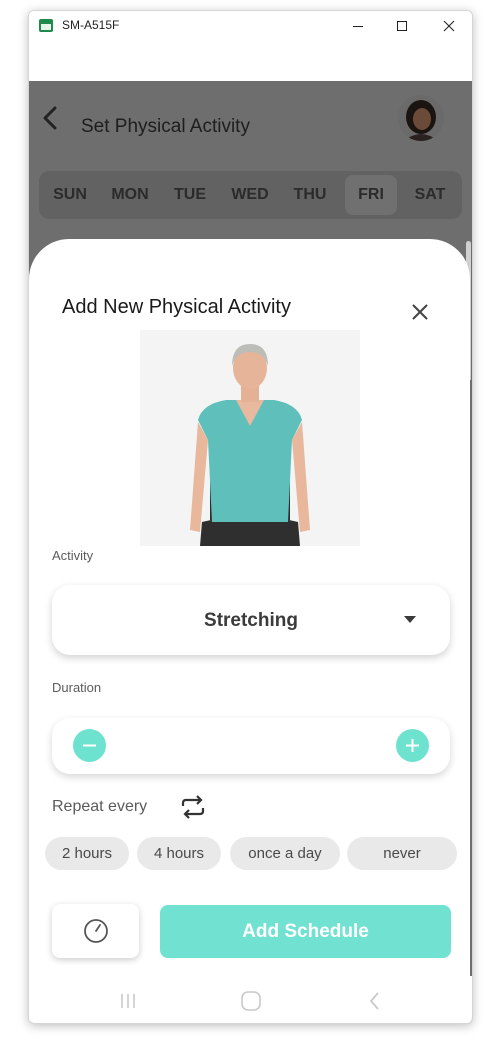  Describe the element at coordinates (87, 853) in the screenshot. I see `repeat-option-2-hours: 2 hours` at that location.